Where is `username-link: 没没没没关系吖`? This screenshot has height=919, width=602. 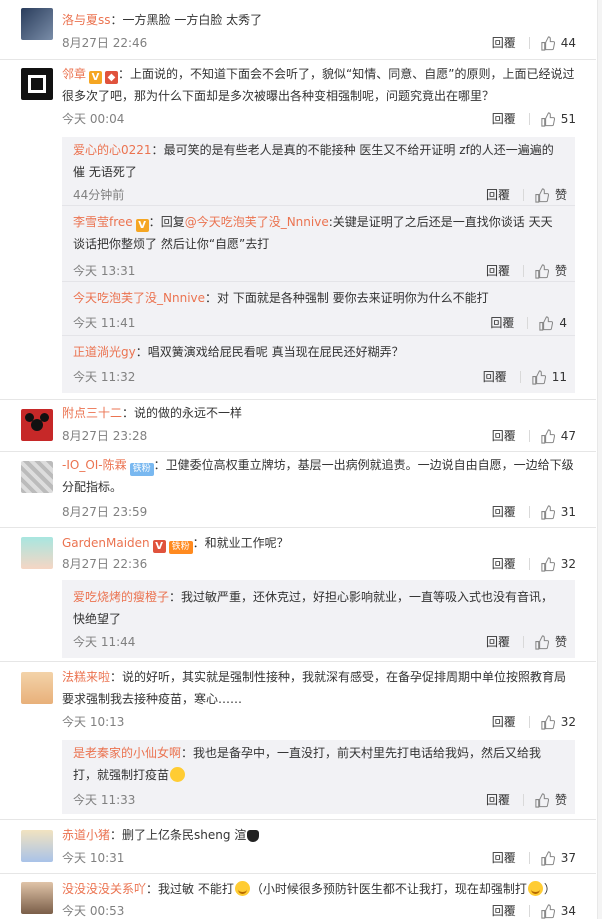 username-link: 没没没没关系吖 is located at coordinates (104, 889).